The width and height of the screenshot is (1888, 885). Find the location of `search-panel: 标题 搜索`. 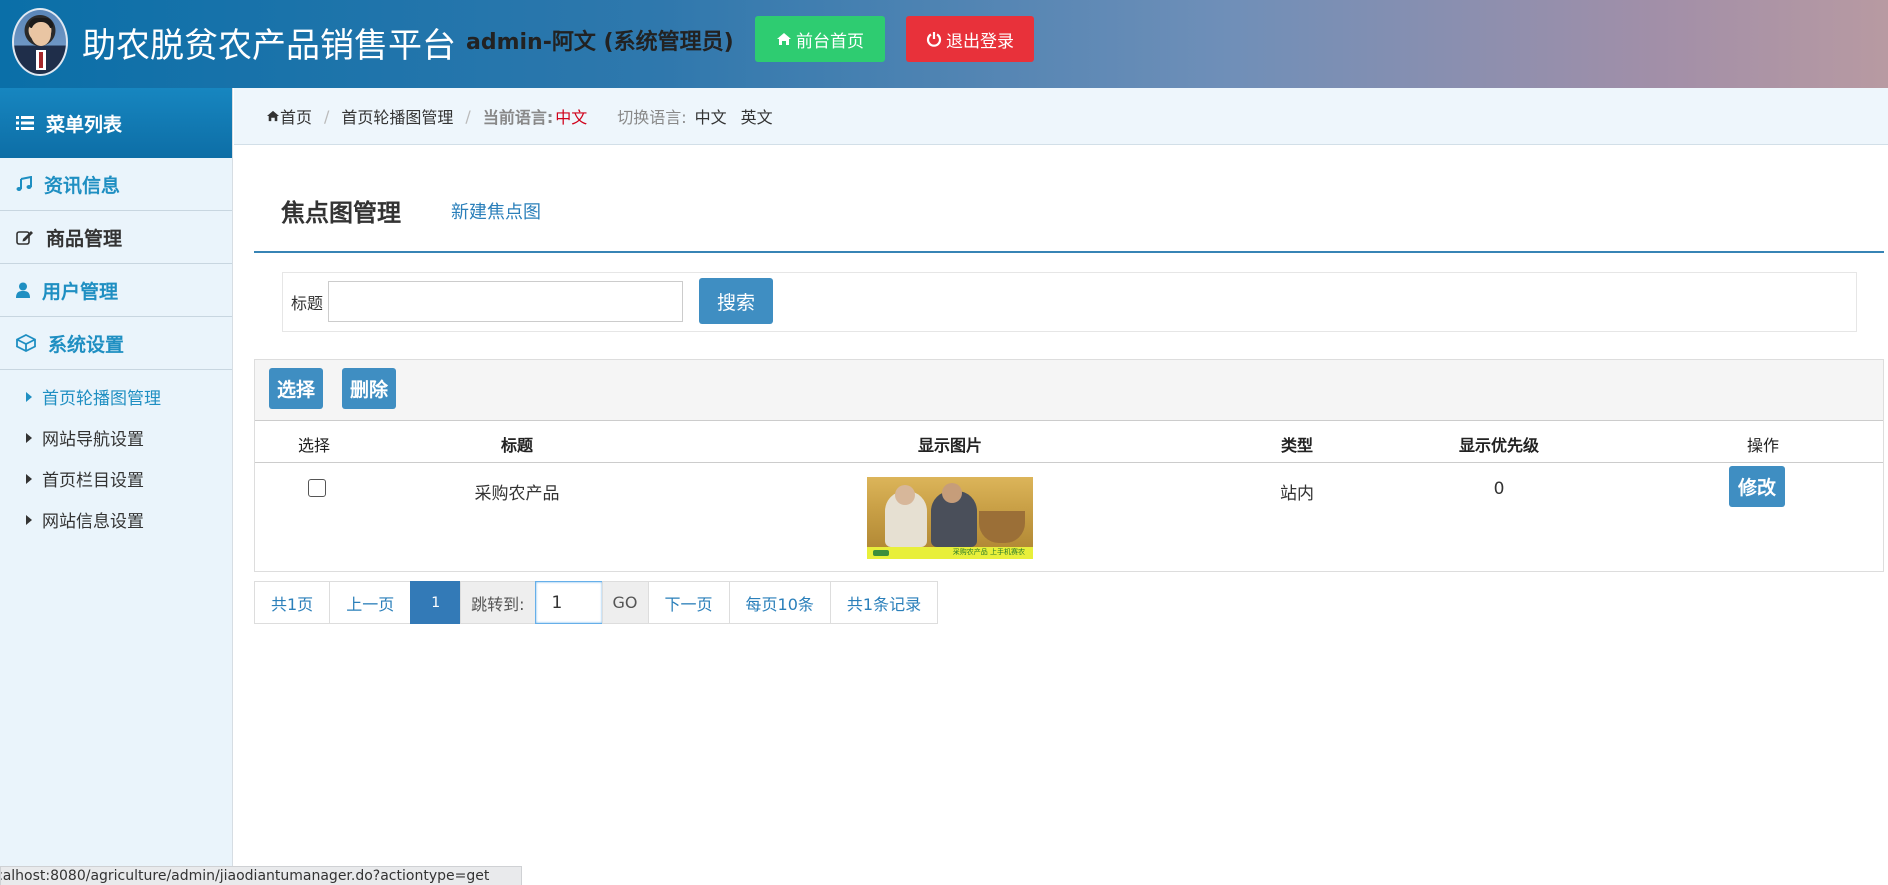

search-panel: 标题 搜索 is located at coordinates (1069, 302).